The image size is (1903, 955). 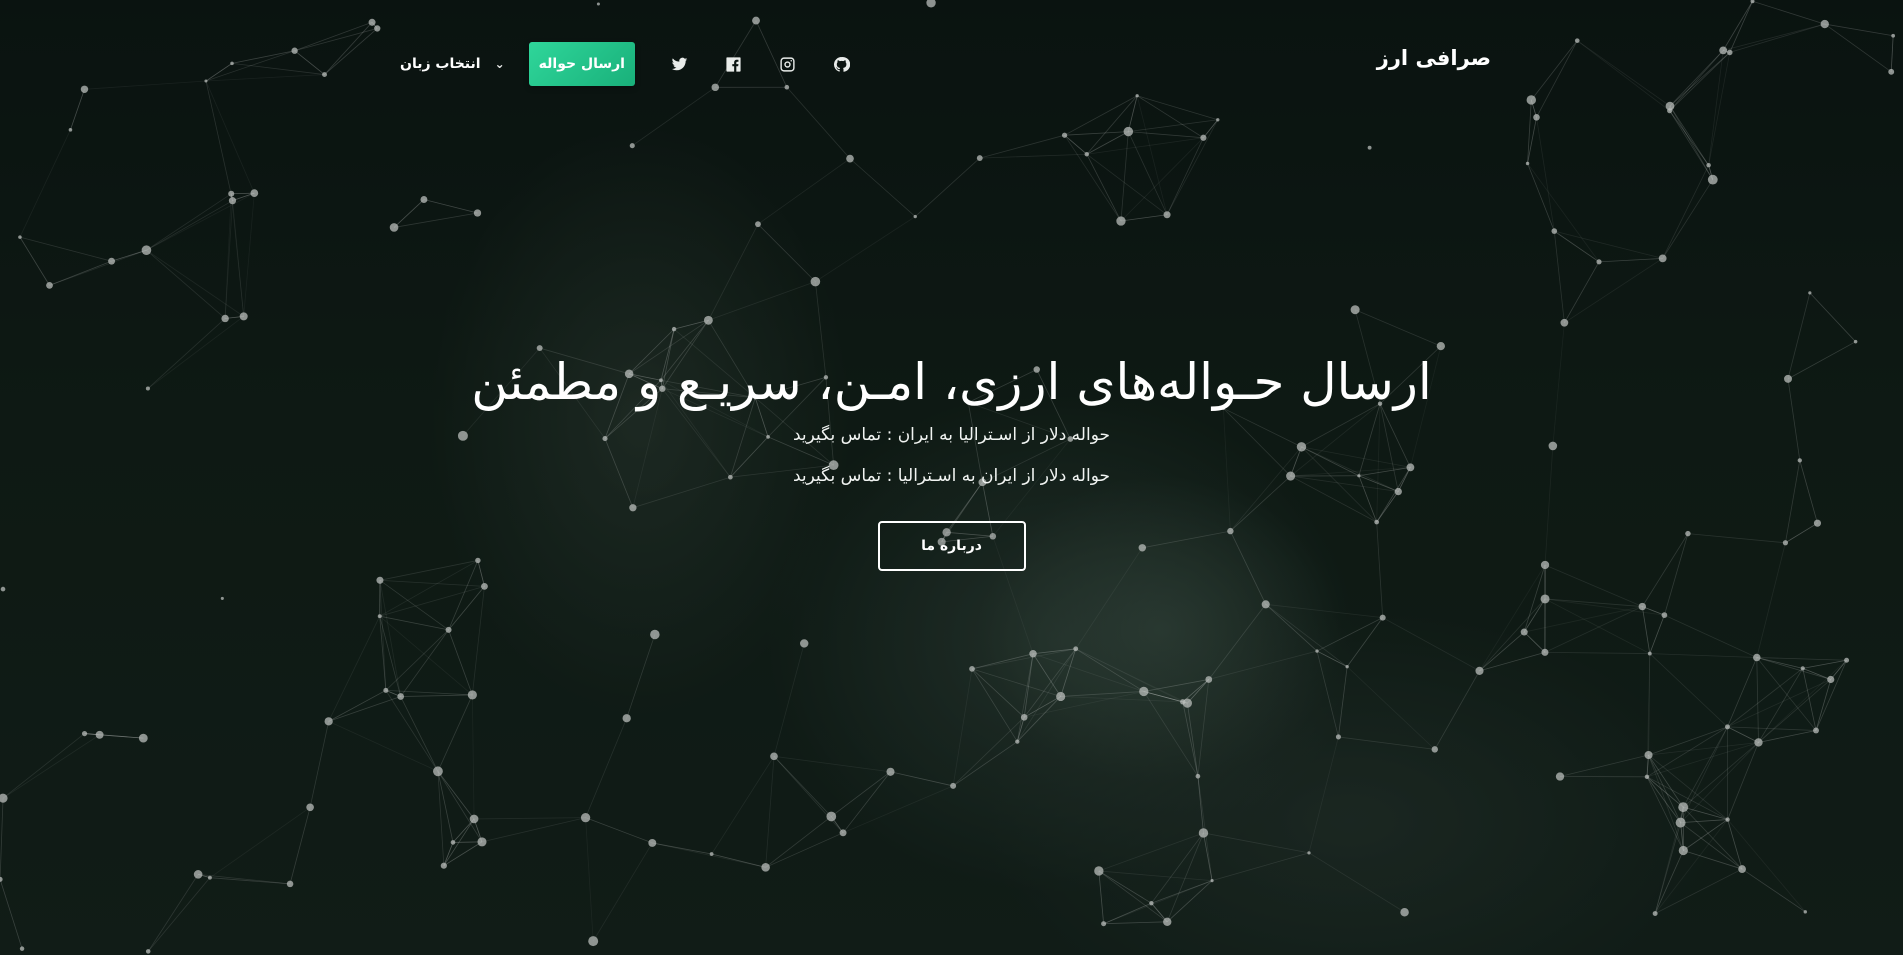 What do you see at coordinates (1434, 58) in the screenshot?
I see `brand-logo: صرافی ارز` at bounding box center [1434, 58].